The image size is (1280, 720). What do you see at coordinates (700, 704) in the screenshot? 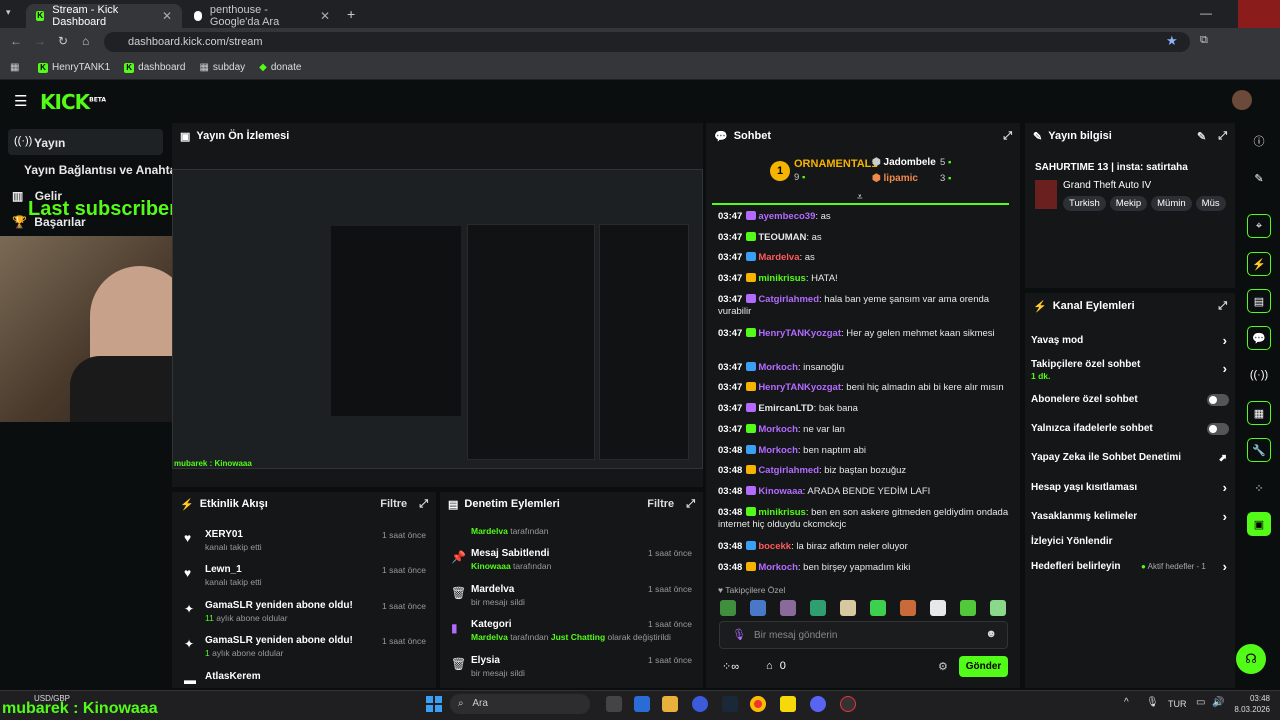
I see `obs-icon` at bounding box center [700, 704].